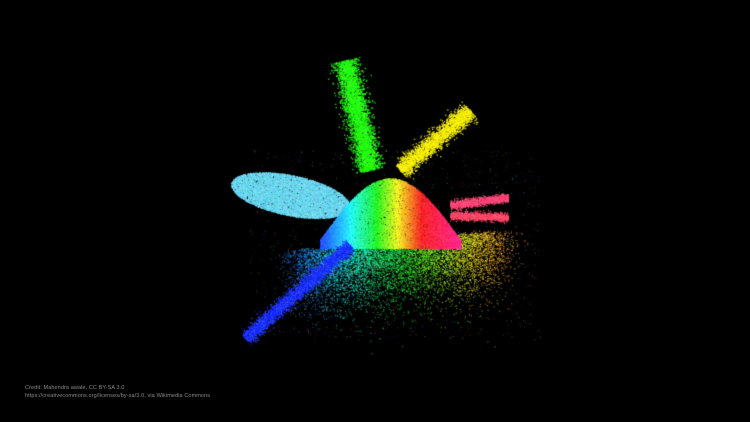 The image size is (750, 422). What do you see at coordinates (75, 388) in the screenshot?
I see `credit-line-author: Credit: Mahendra awale, CC BY-SA 3.0` at bounding box center [75, 388].